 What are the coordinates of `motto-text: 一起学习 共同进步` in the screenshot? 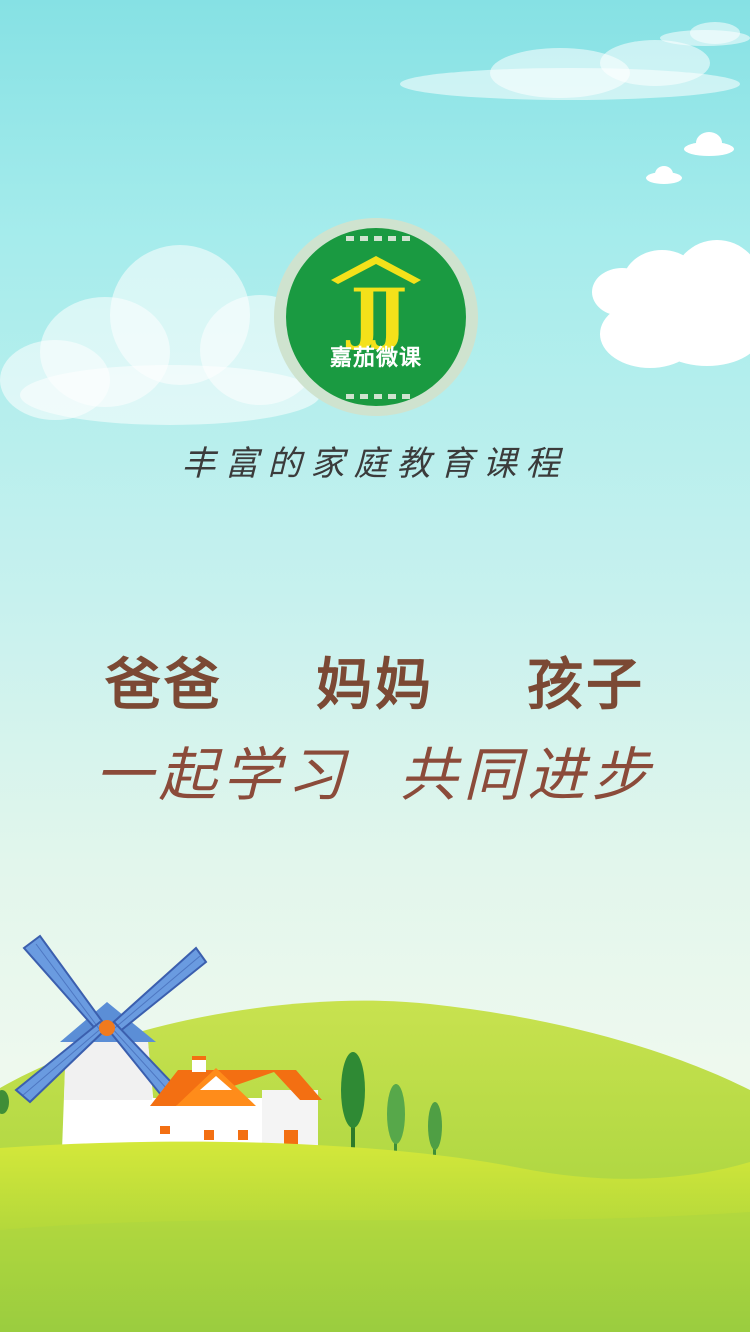 It's located at (375, 775).